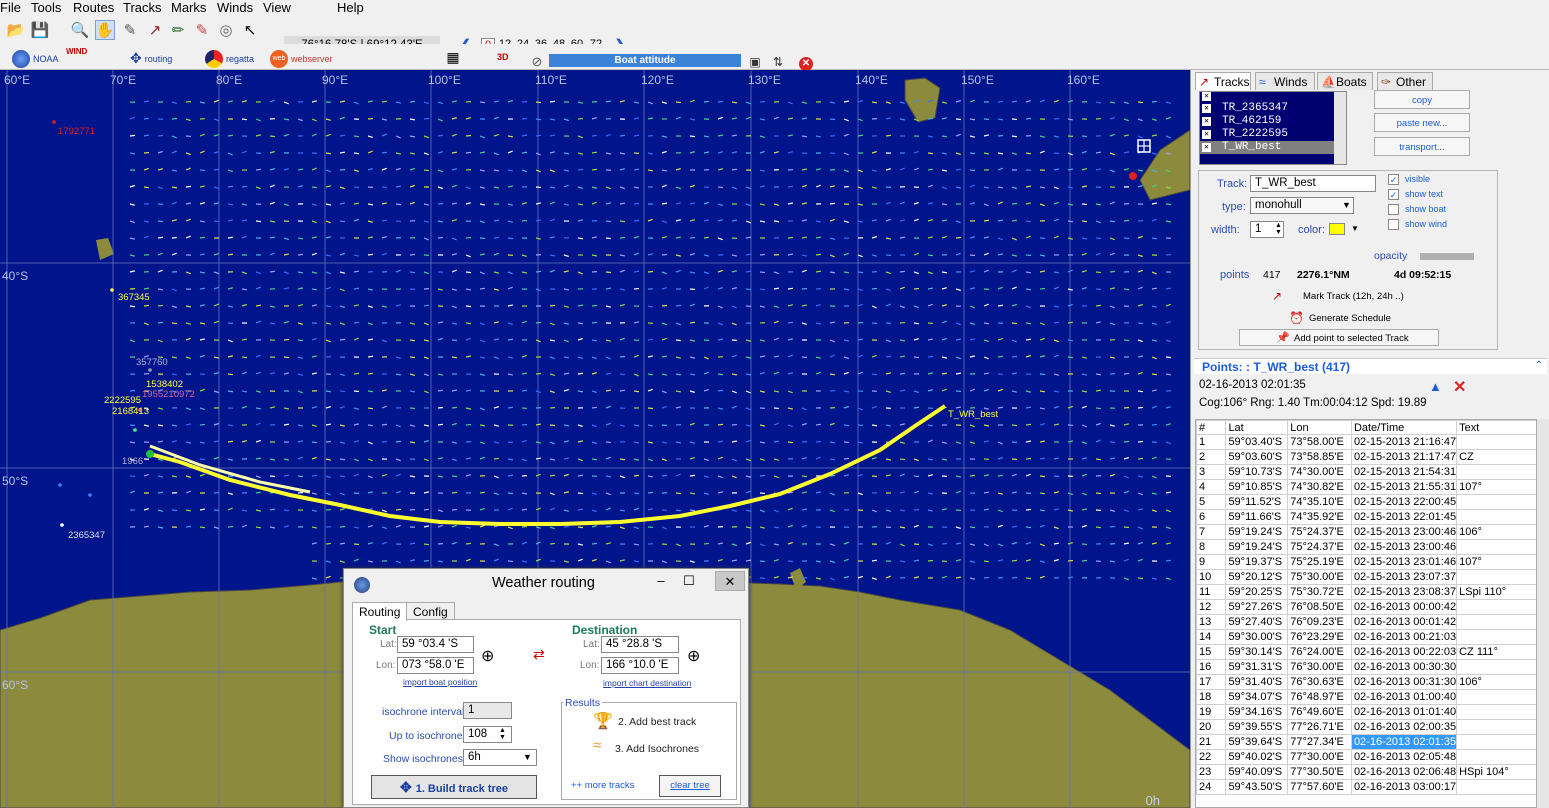  Describe the element at coordinates (1133, 176) in the screenshot. I see `destination-marker` at that location.